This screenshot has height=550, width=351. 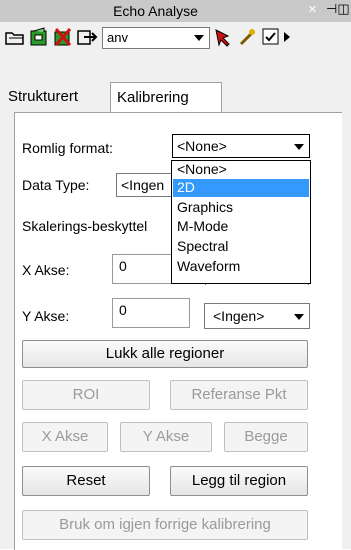 I want to click on y-akse-value: 0, so click(x=123, y=310).